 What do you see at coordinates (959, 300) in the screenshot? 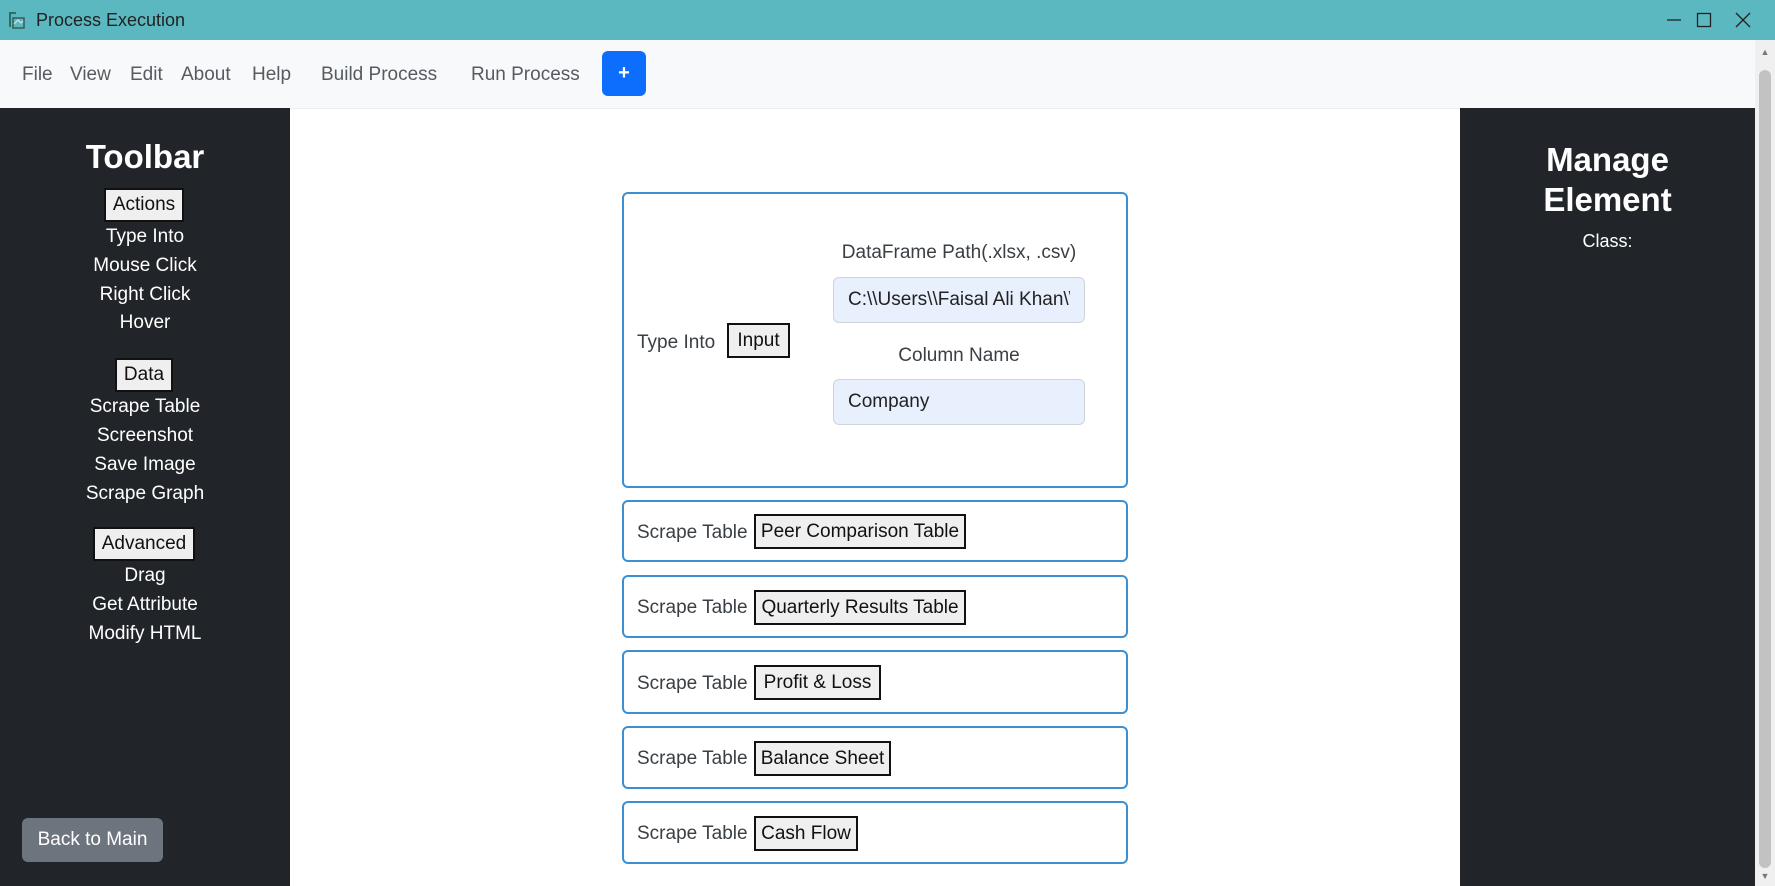
I see `dataframe-path-input` at bounding box center [959, 300].